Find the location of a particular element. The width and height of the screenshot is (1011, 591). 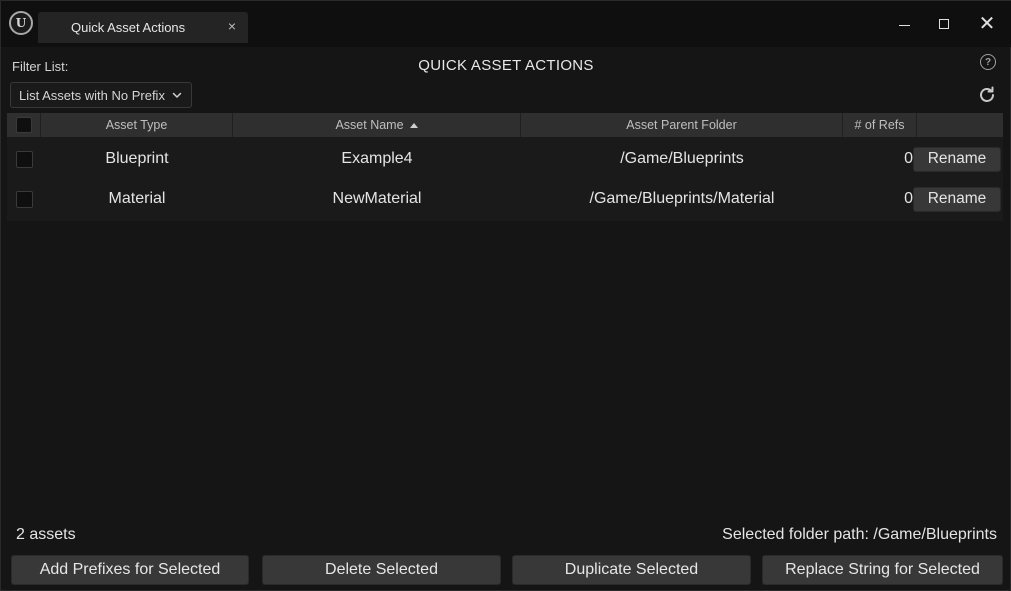

column-header-refs: # of Refs is located at coordinates (880, 125).